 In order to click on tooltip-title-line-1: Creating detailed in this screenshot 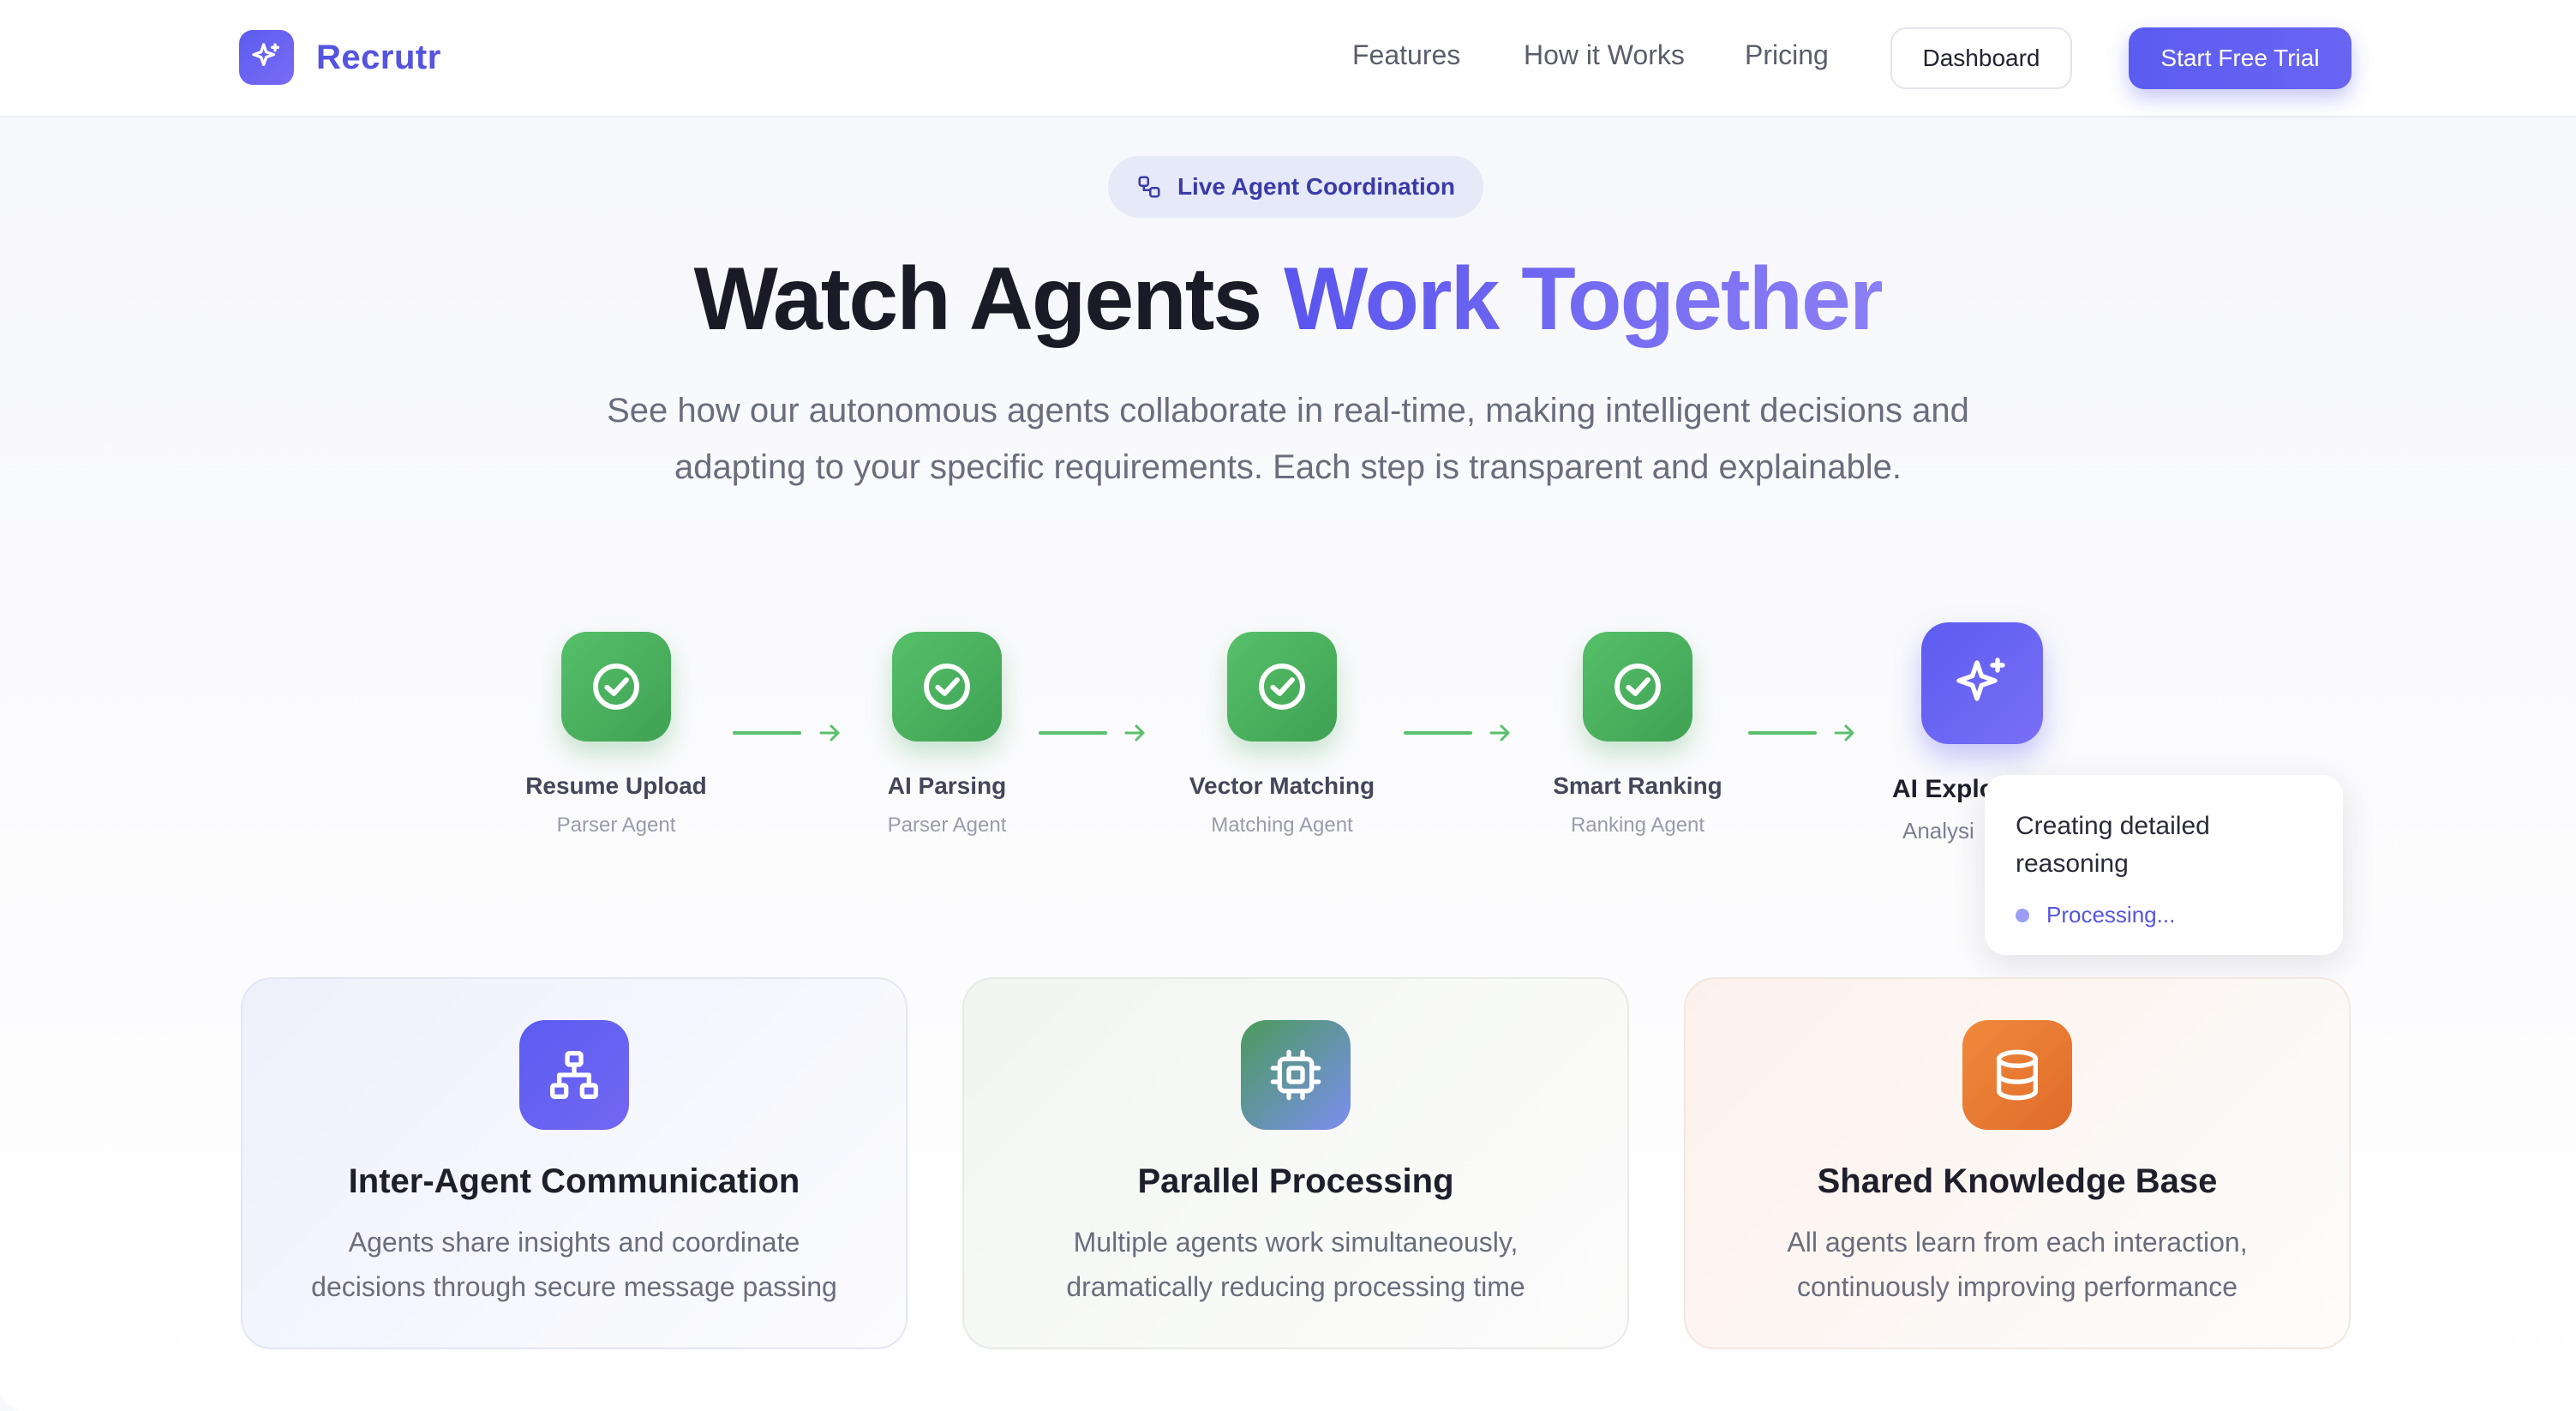, I will do `click(2113, 826)`.